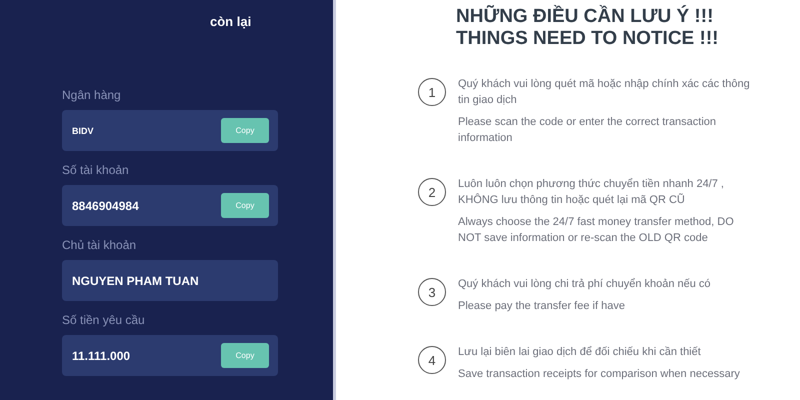 Image resolution: width=800 pixels, height=400 pixels. What do you see at coordinates (585, 17) in the screenshot?
I see `notice-title: NHỮNG ĐIỀU CẦN LƯU Ý !!!` at bounding box center [585, 17].